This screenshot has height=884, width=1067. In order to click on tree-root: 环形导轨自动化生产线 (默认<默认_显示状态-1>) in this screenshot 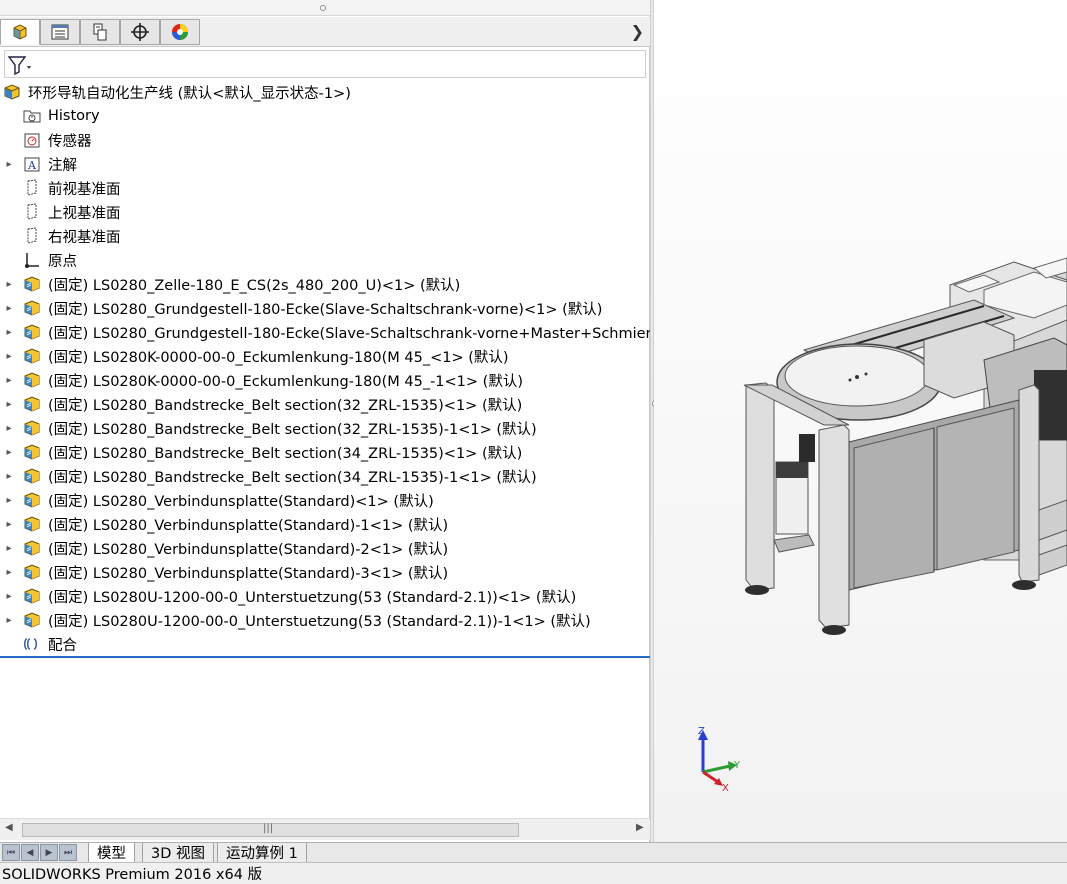, I will do `click(175, 92)`.